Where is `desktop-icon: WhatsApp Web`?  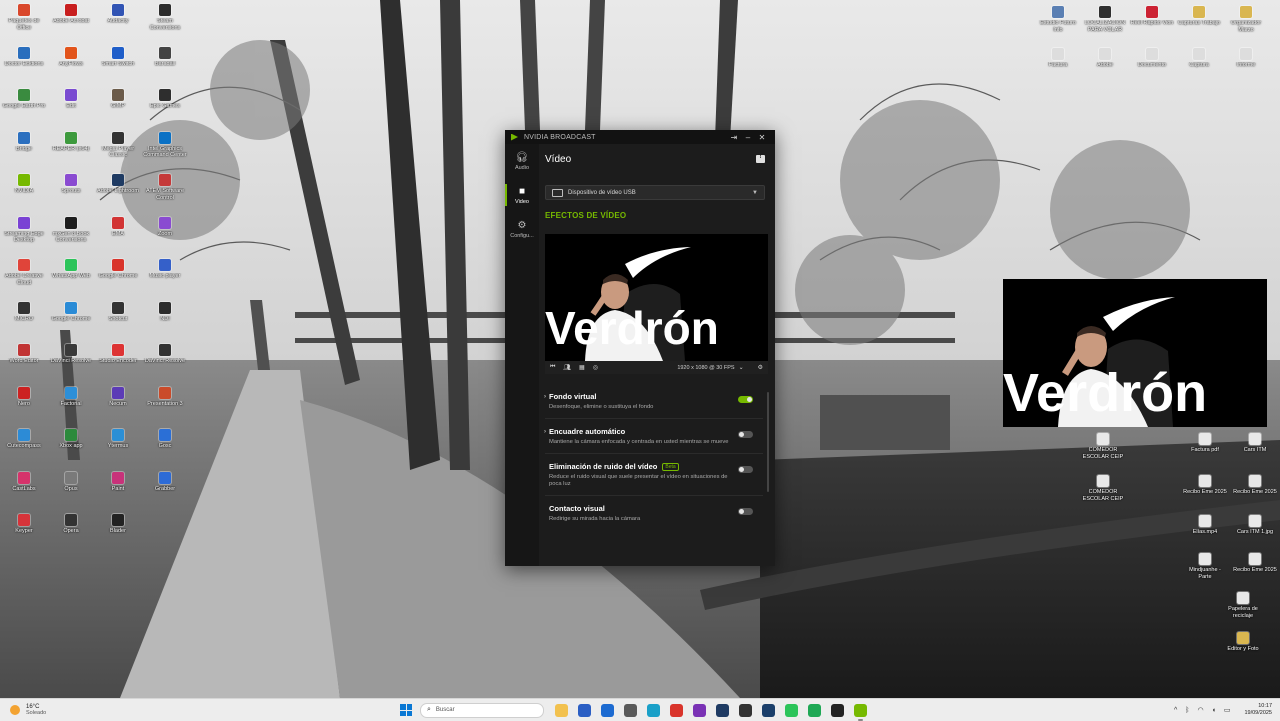 desktop-icon: WhatsApp Web is located at coordinates (71, 269).